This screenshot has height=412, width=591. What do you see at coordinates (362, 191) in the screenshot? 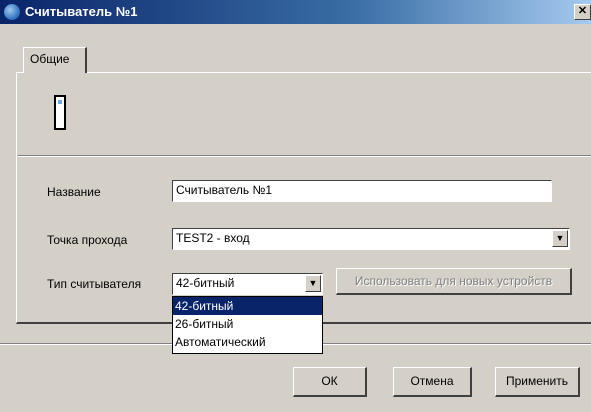
I see `name-input: Считыватель №1` at bounding box center [362, 191].